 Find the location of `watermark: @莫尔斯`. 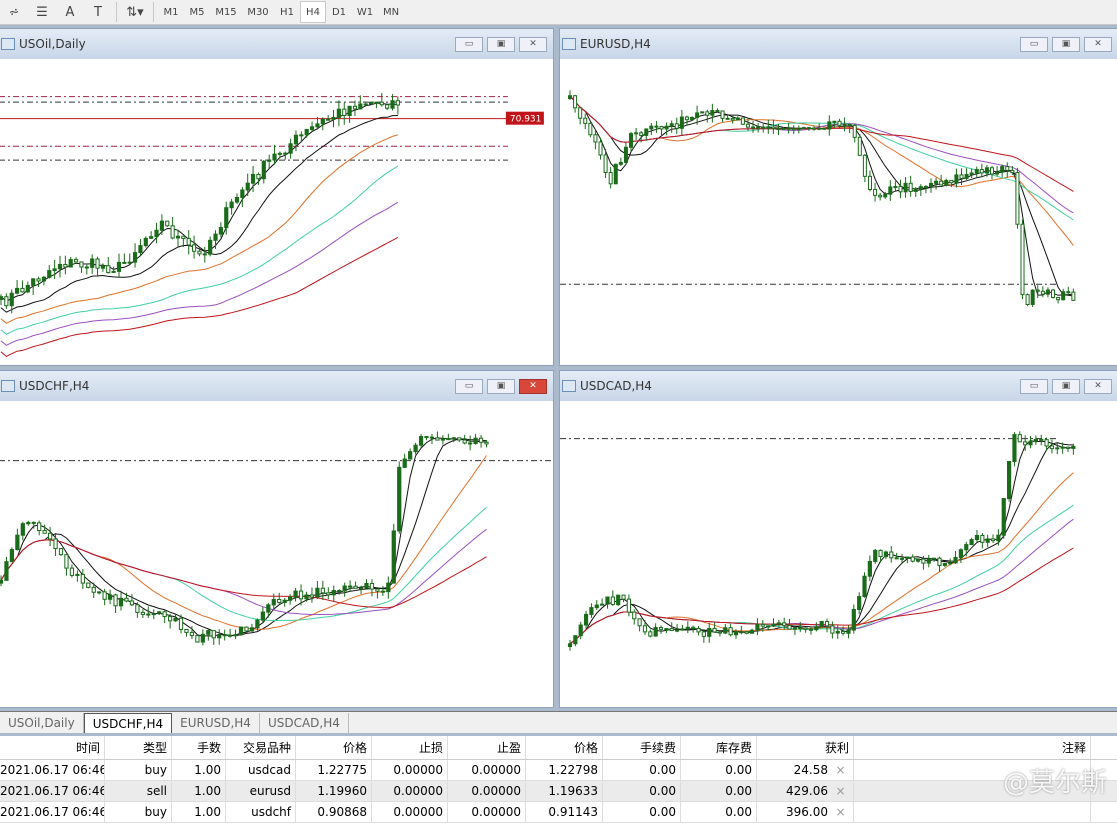

watermark: @莫尔斯 is located at coordinates (1054, 783).